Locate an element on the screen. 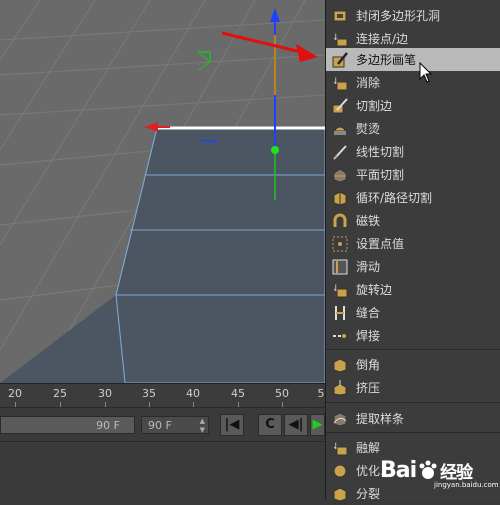 The width and height of the screenshot is (500, 505). connect-points-edges-icon: ↓ is located at coordinates (340, 39).